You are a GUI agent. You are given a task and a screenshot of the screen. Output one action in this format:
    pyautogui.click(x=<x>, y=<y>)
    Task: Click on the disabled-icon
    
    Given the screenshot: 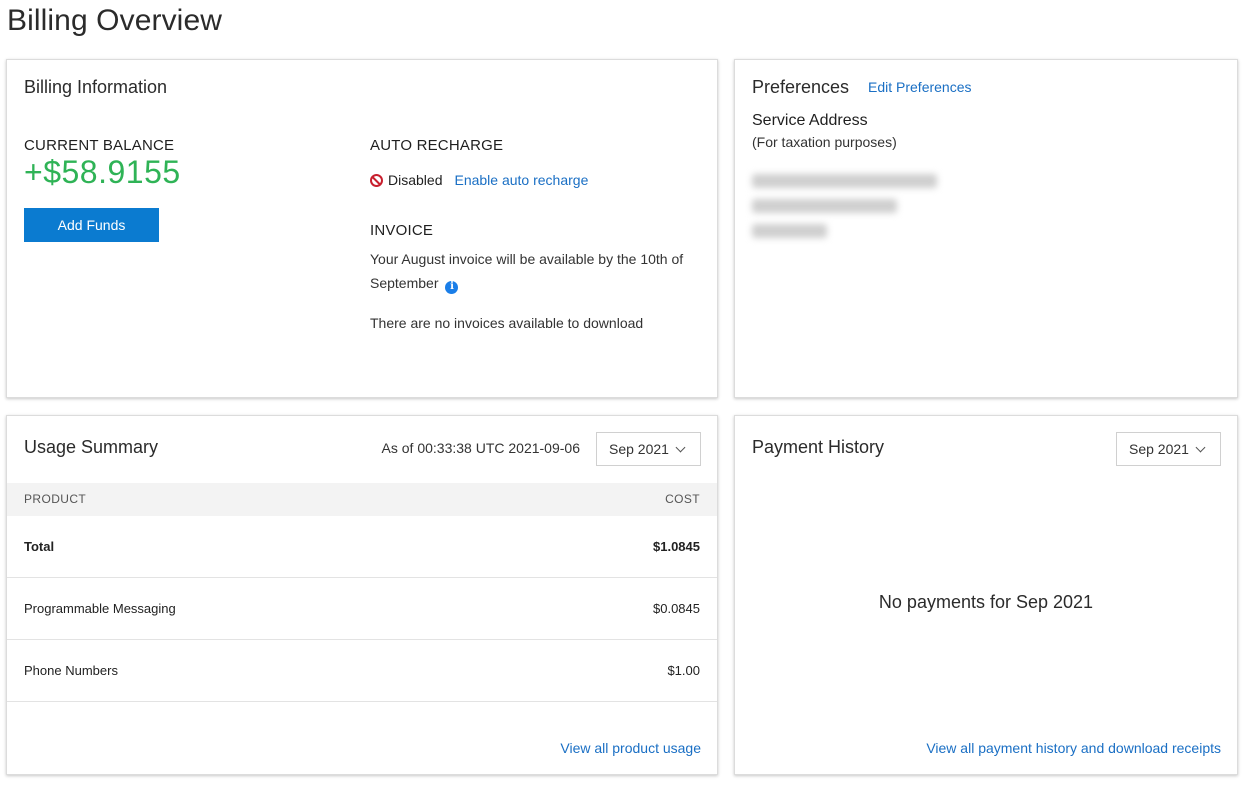 What is the action you would take?
    pyautogui.click(x=376, y=180)
    